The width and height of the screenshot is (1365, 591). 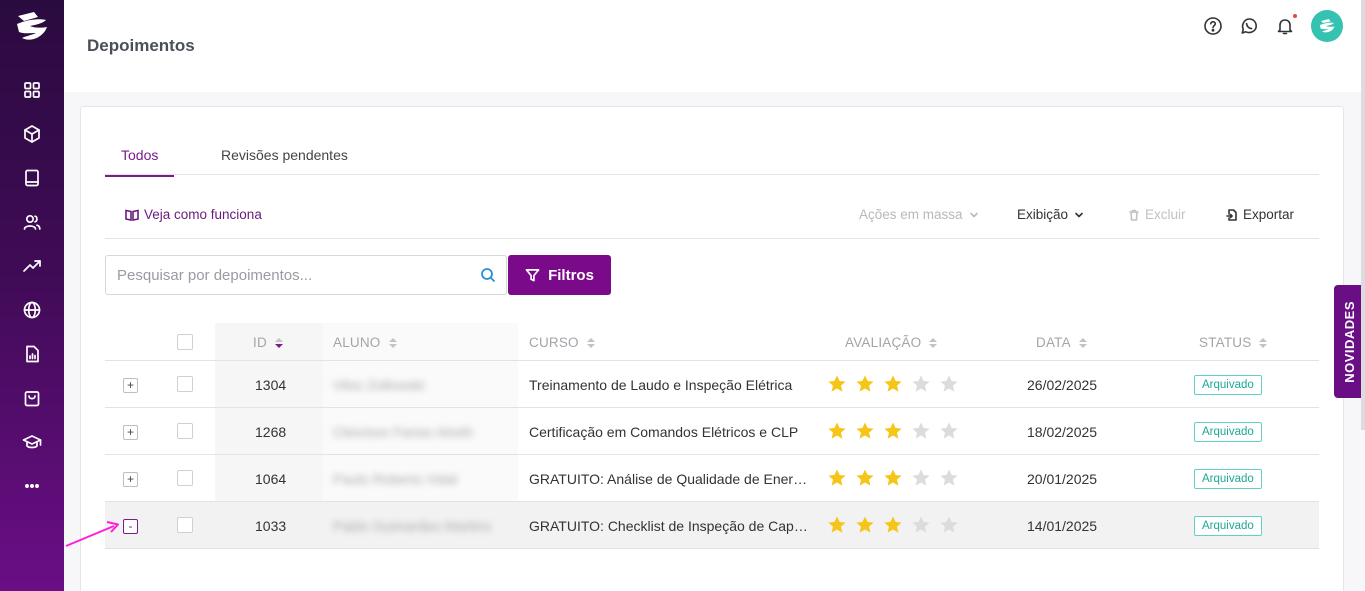 I want to click on tab-todos: Todos, so click(x=140, y=162).